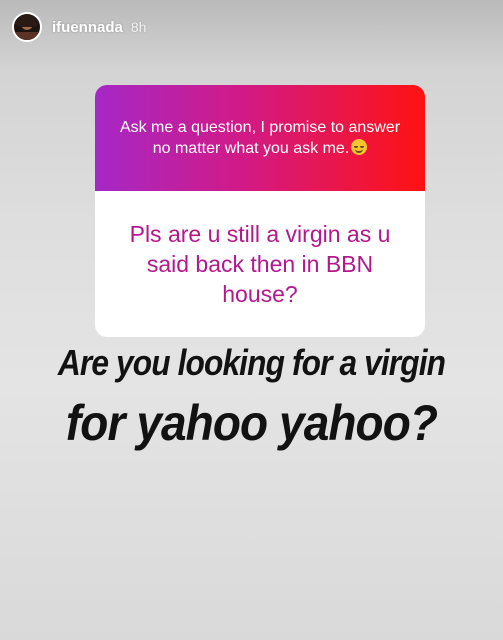 This screenshot has width=503, height=640. Describe the element at coordinates (87, 27) in the screenshot. I see `username: ifuennada` at that location.